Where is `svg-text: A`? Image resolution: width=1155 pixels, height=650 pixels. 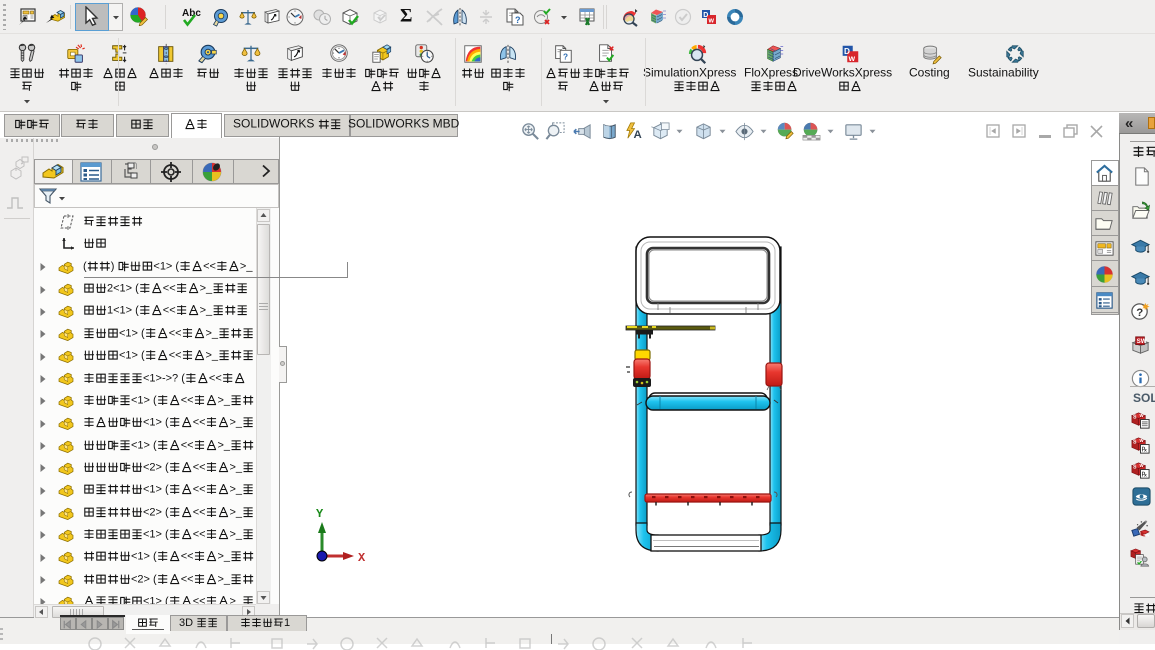 svg-text: A is located at coordinates (638, 135).